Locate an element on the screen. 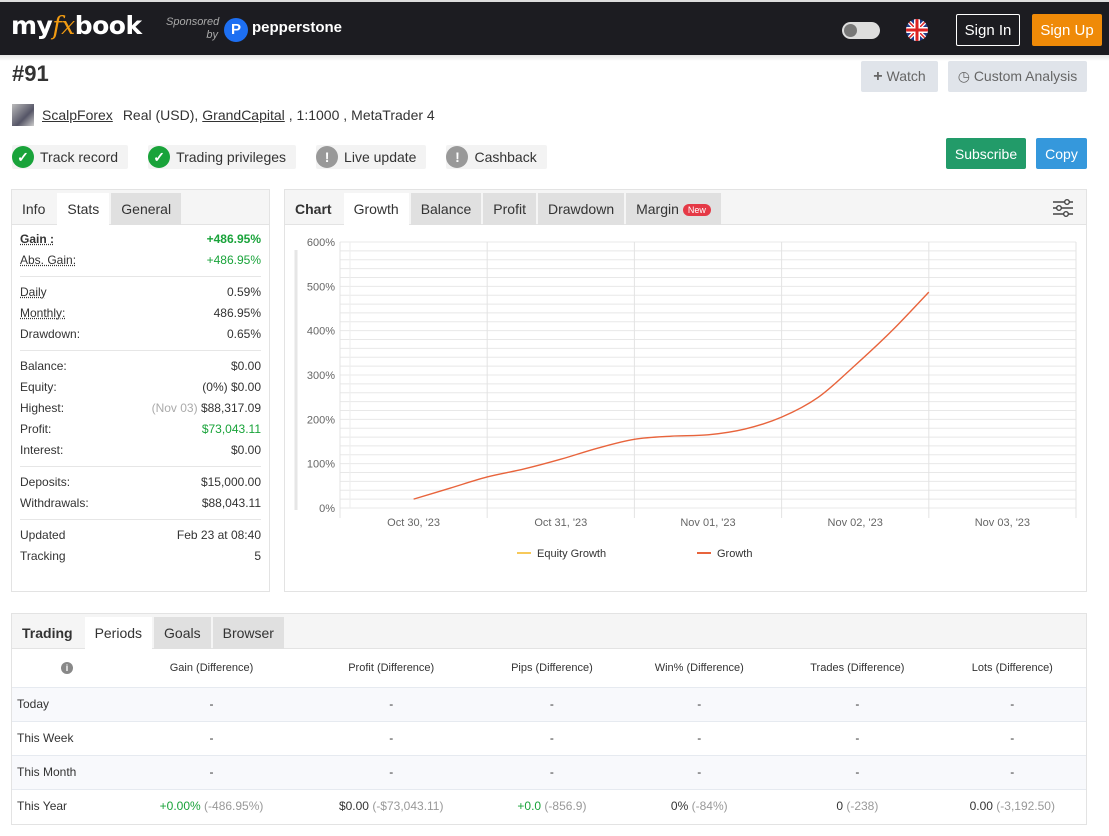  cell-difference: (-238) is located at coordinates (861, 806).